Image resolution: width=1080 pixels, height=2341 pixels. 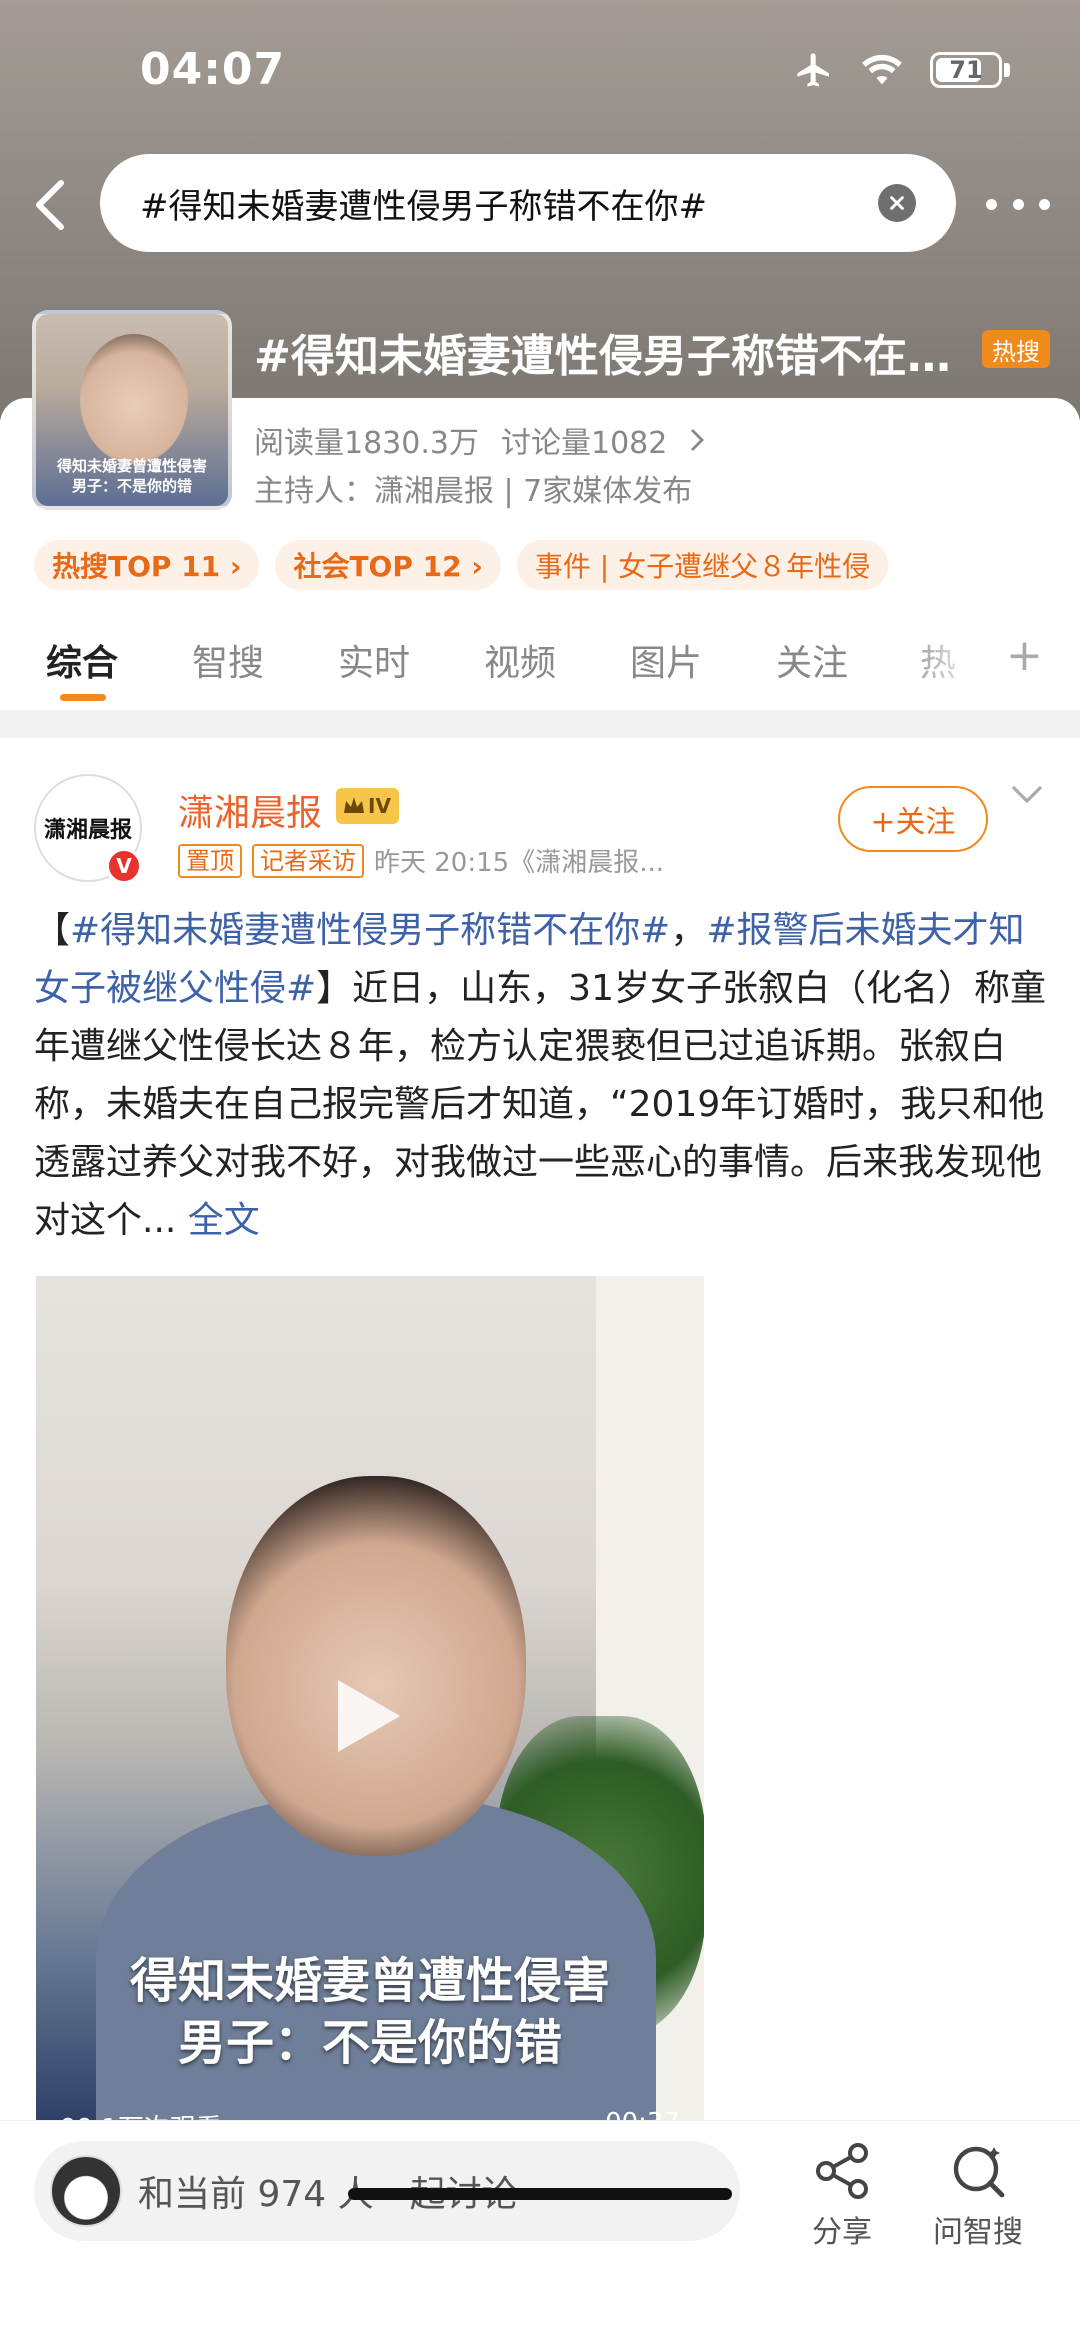 What do you see at coordinates (366, 443) in the screenshot?
I see `read-count: 阅读量1830.3万` at bounding box center [366, 443].